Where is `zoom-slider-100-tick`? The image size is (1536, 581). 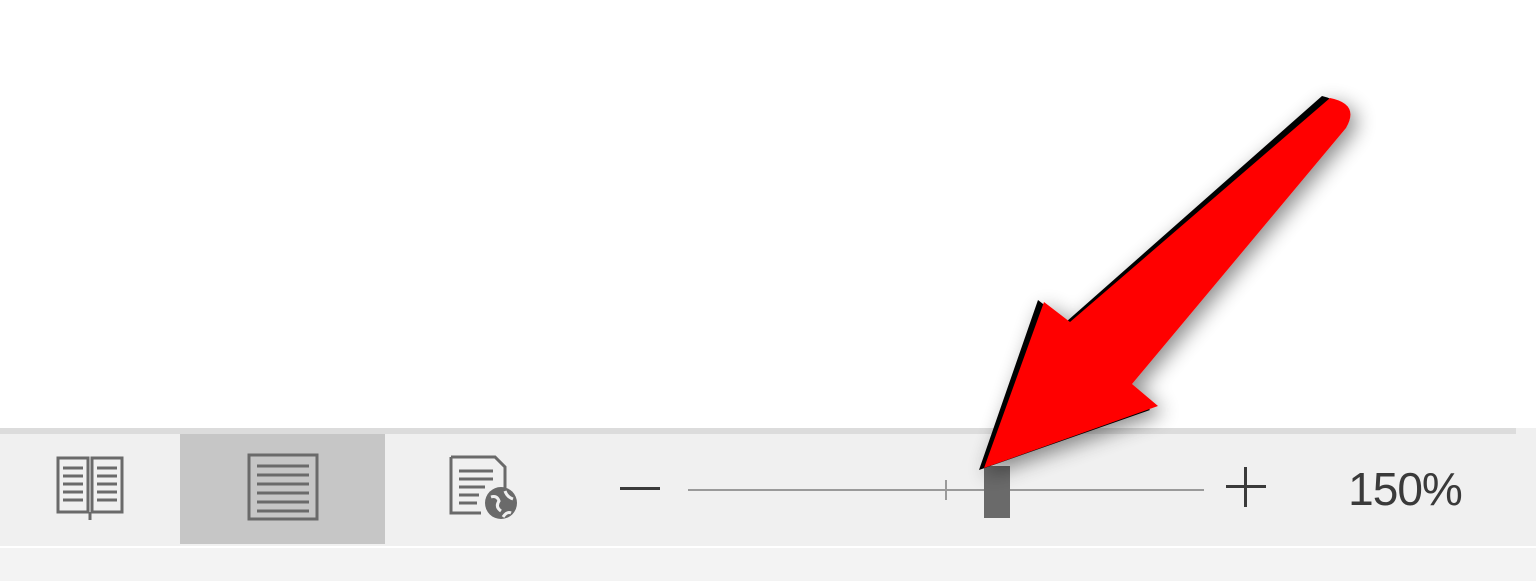
zoom-slider-100-tick is located at coordinates (946, 490).